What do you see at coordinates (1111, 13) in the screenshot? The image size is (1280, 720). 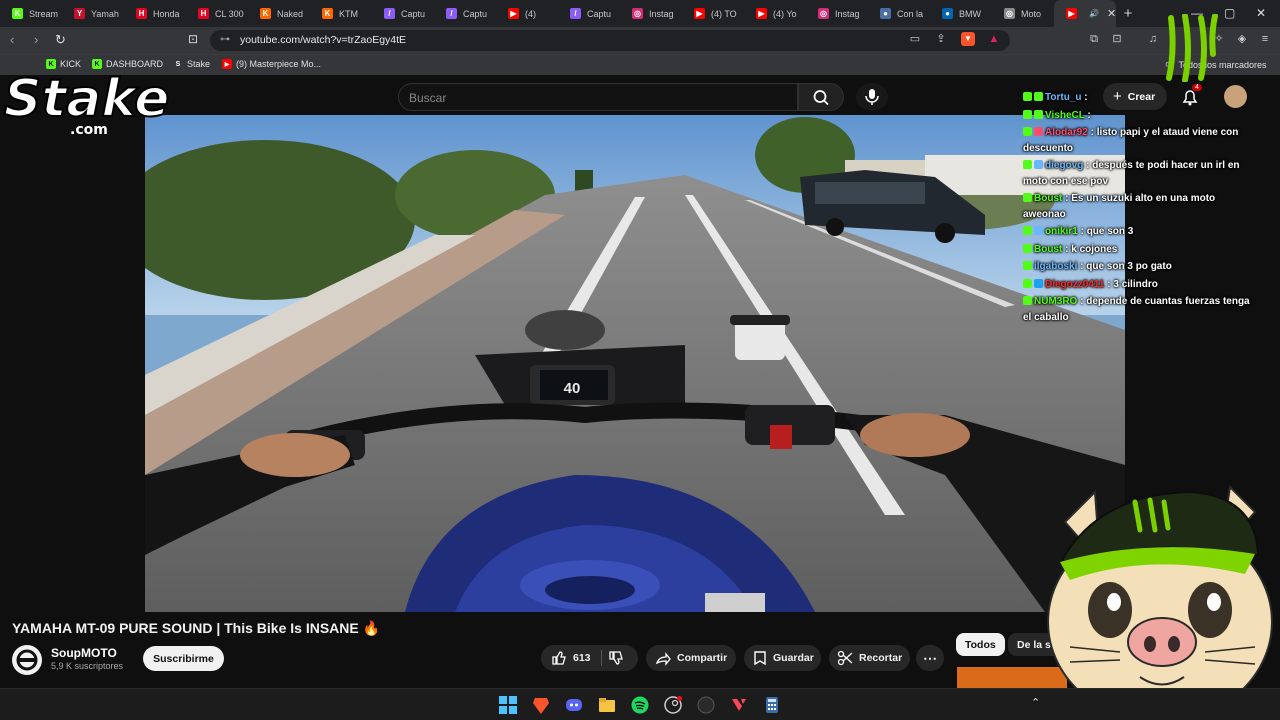 I see `tab-close-icon: ✕` at bounding box center [1111, 13].